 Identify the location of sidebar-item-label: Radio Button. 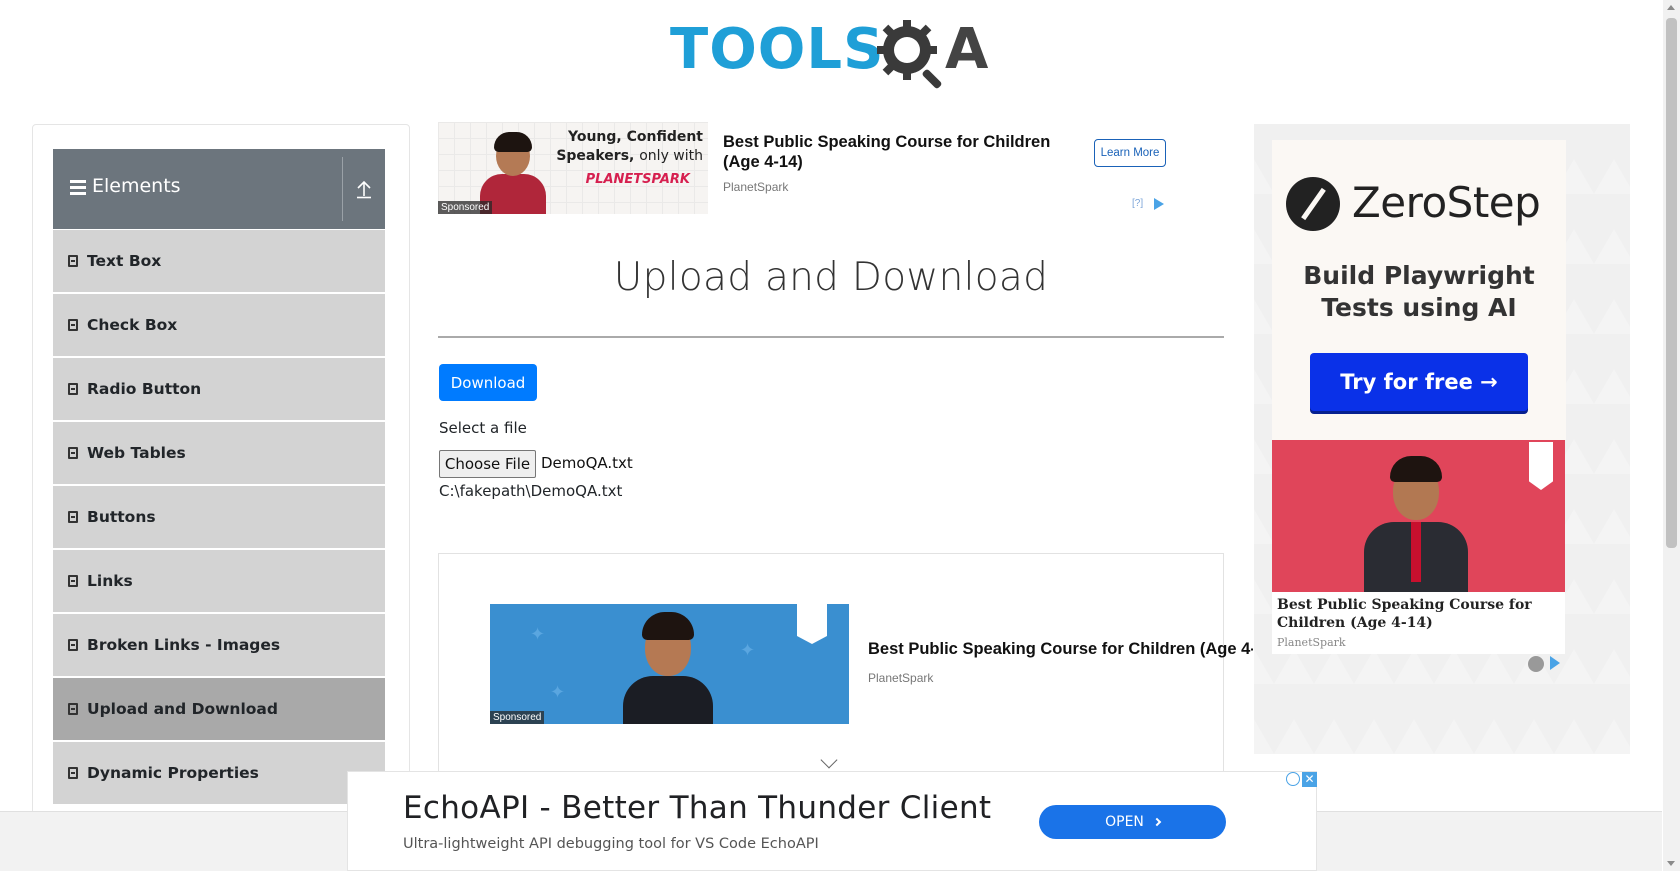
(144, 389).